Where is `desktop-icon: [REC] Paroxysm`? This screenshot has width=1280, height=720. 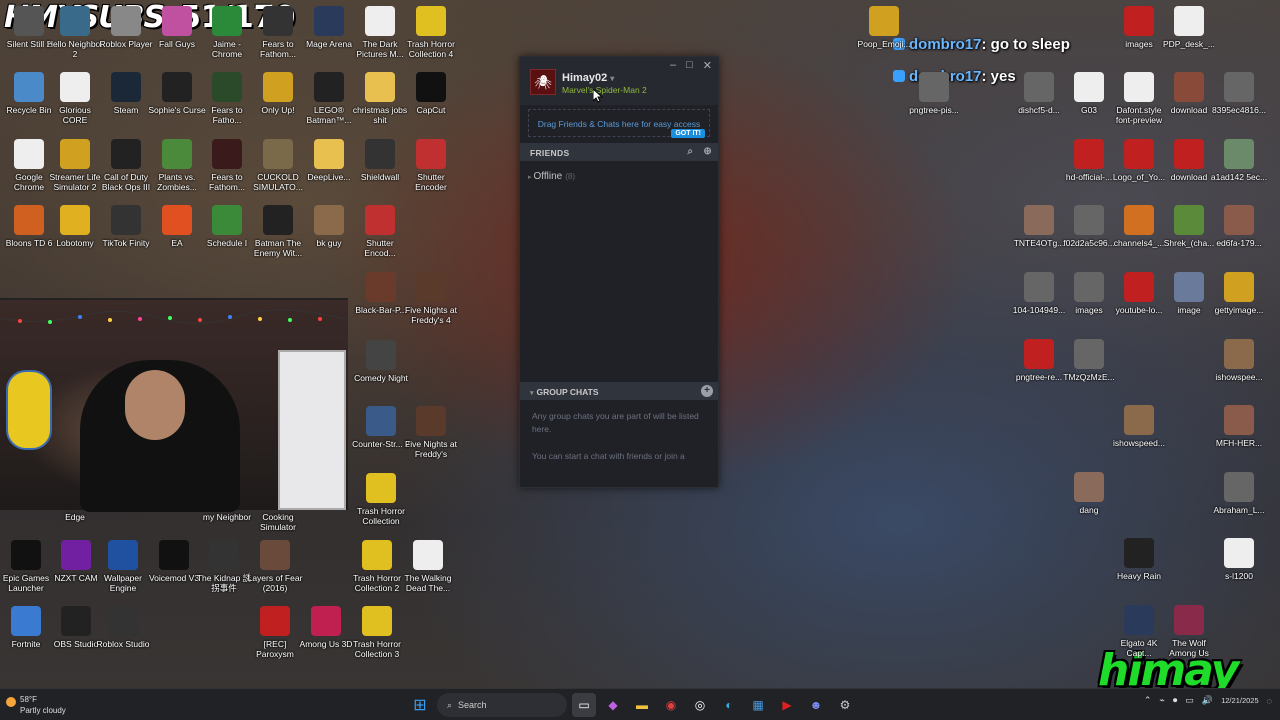
desktop-icon: [REC] Paroxysm is located at coordinates (275, 632).